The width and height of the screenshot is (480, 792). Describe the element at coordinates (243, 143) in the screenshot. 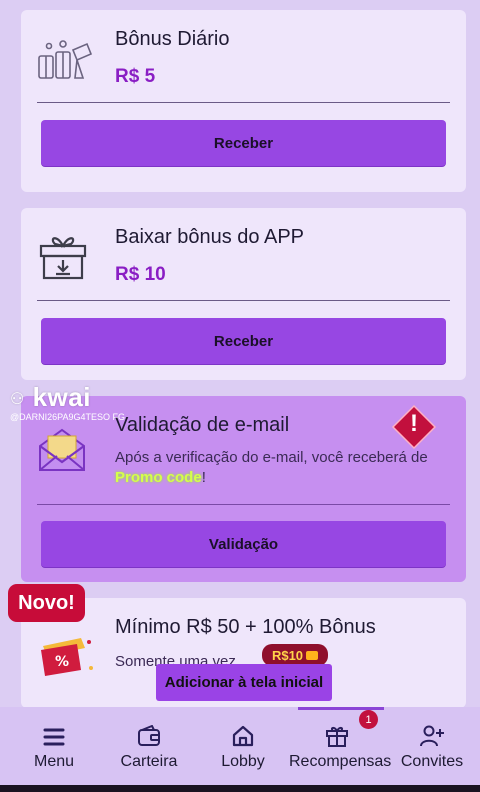

I see `receive-daily-button: Receber` at that location.